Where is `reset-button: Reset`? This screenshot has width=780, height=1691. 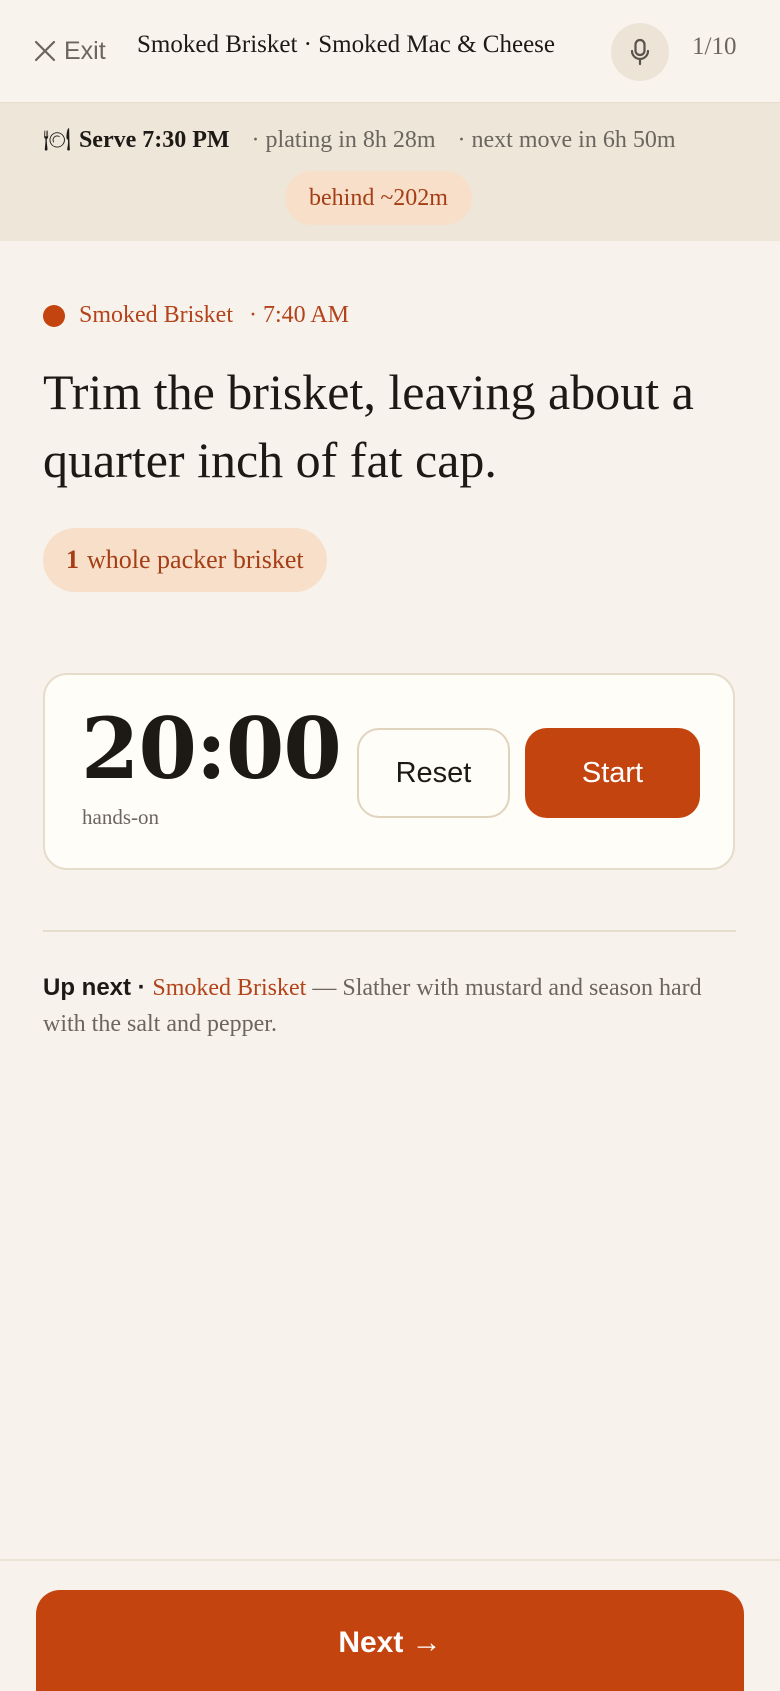
reset-button: Reset is located at coordinates (433, 773).